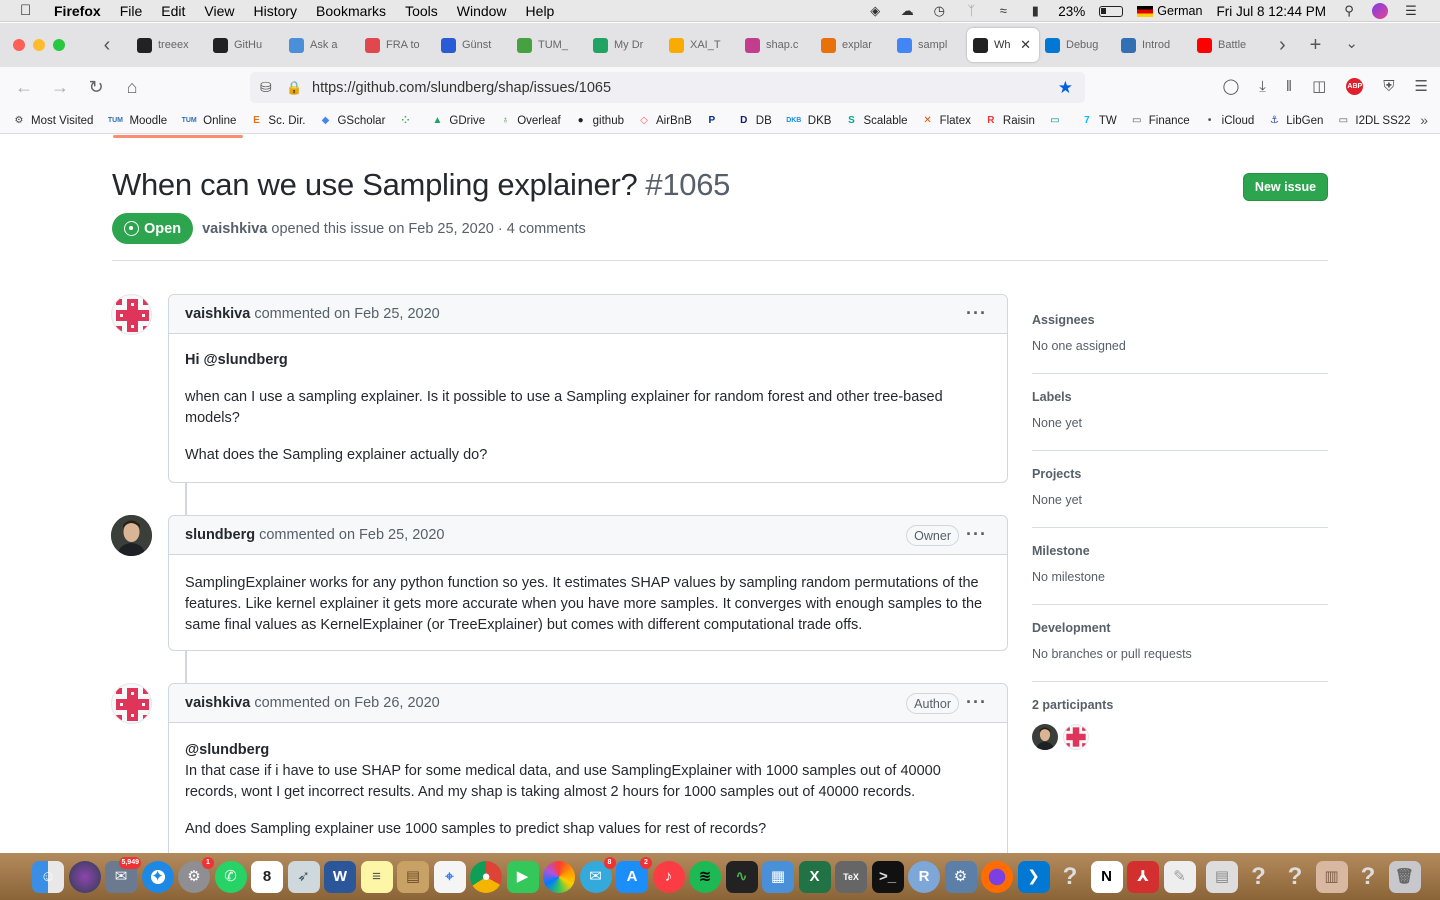 This screenshot has height=900, width=1440. I want to click on new-issue-button: New issue, so click(1285, 187).